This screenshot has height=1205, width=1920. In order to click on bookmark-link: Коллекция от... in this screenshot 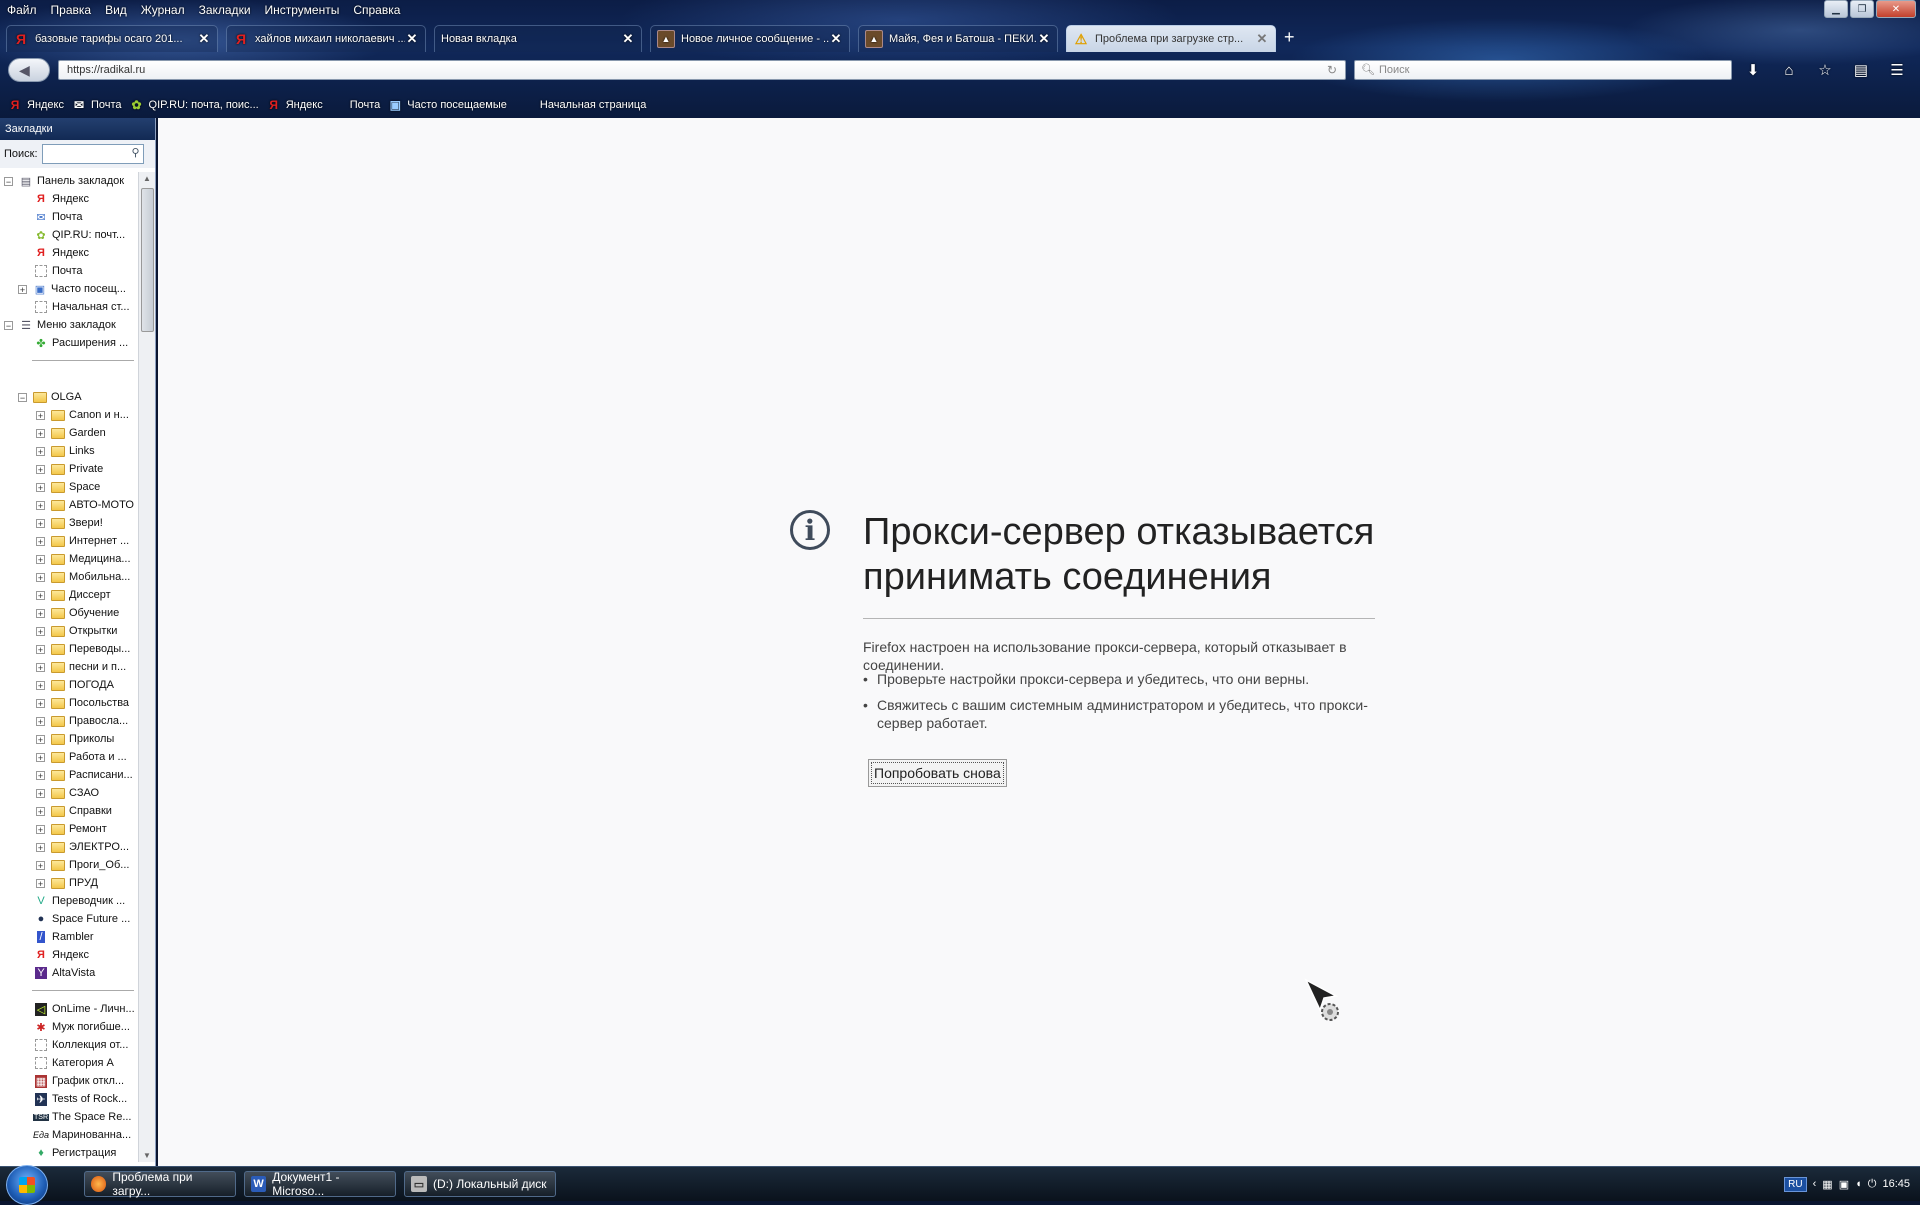, I will do `click(81, 1045)`.